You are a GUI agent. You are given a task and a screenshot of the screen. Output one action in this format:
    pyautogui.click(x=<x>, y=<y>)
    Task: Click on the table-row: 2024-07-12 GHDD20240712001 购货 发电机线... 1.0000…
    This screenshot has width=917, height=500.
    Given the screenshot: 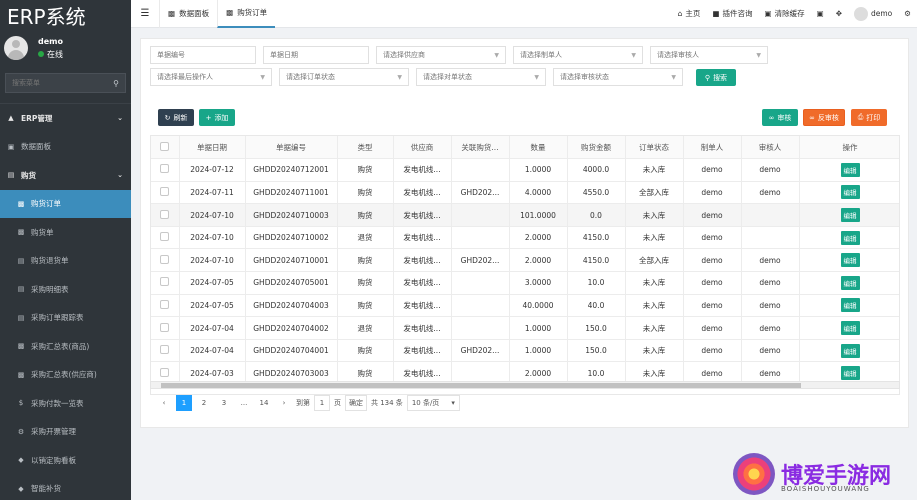 What is the action you would take?
    pyautogui.click(x=525, y=170)
    